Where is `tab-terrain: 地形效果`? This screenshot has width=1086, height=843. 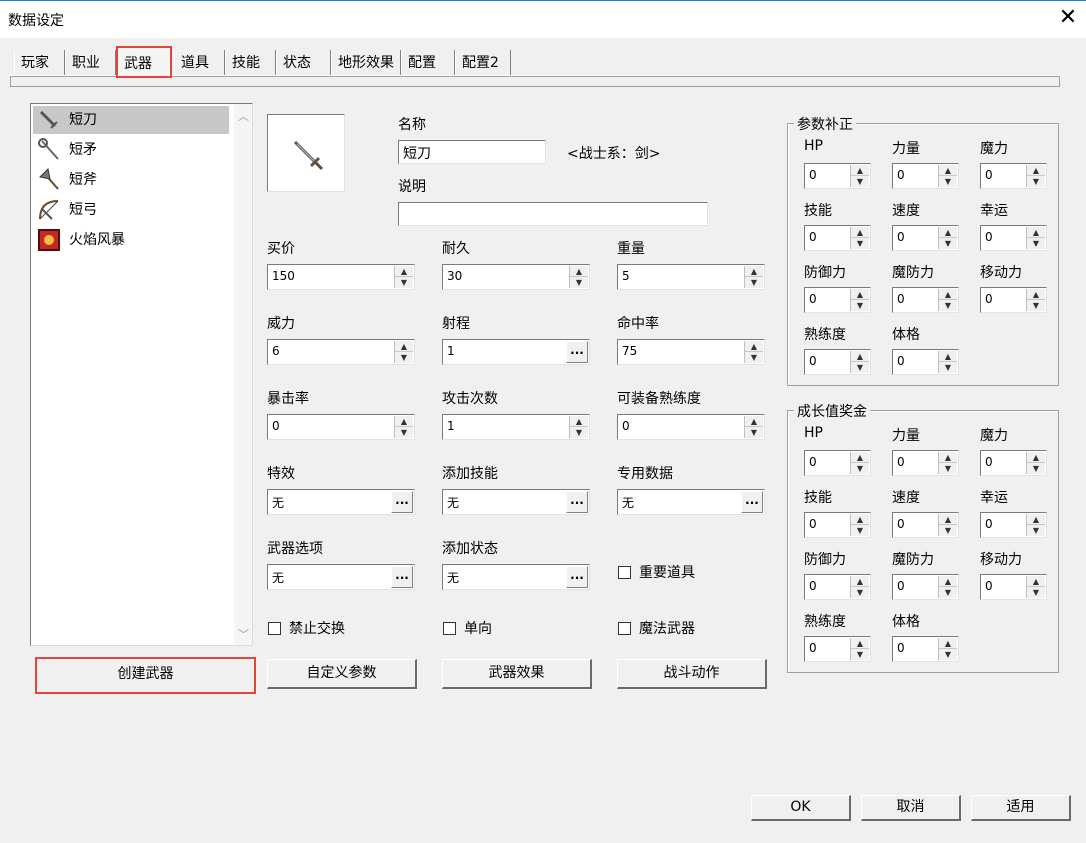
tab-terrain: 地形效果 is located at coordinates (366, 63).